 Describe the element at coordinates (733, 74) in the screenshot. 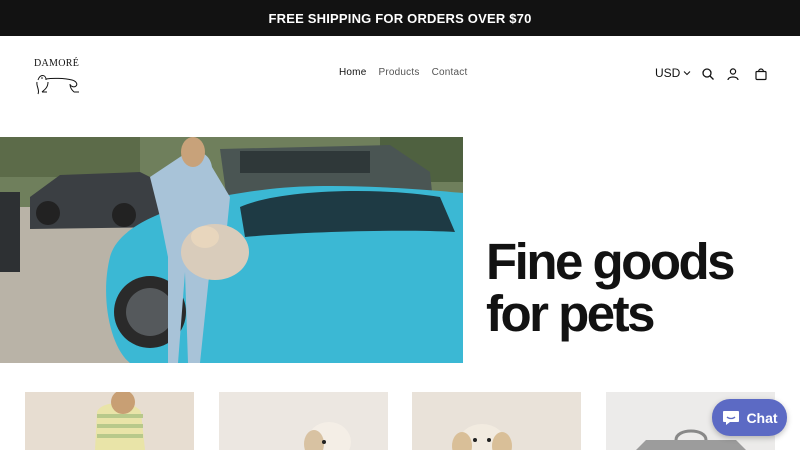

I see `account-icon` at that location.